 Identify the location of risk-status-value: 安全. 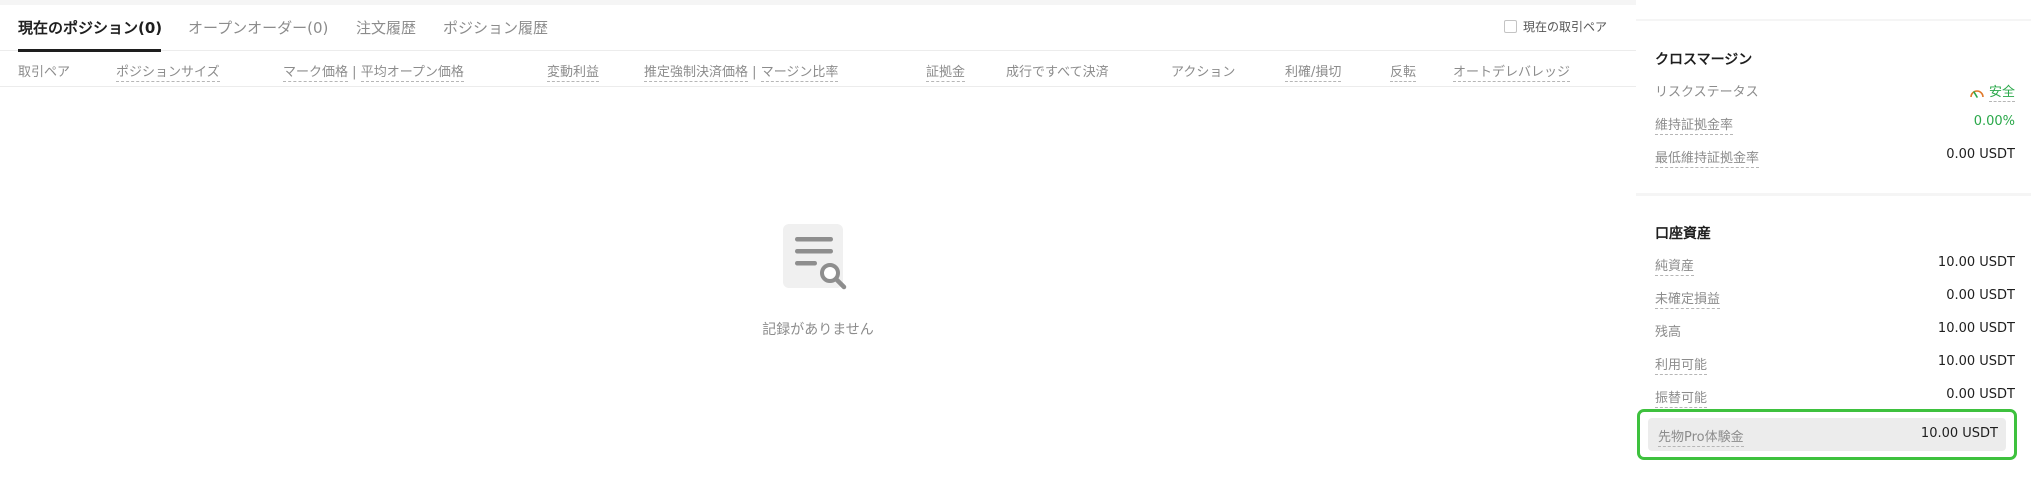
(1992, 91).